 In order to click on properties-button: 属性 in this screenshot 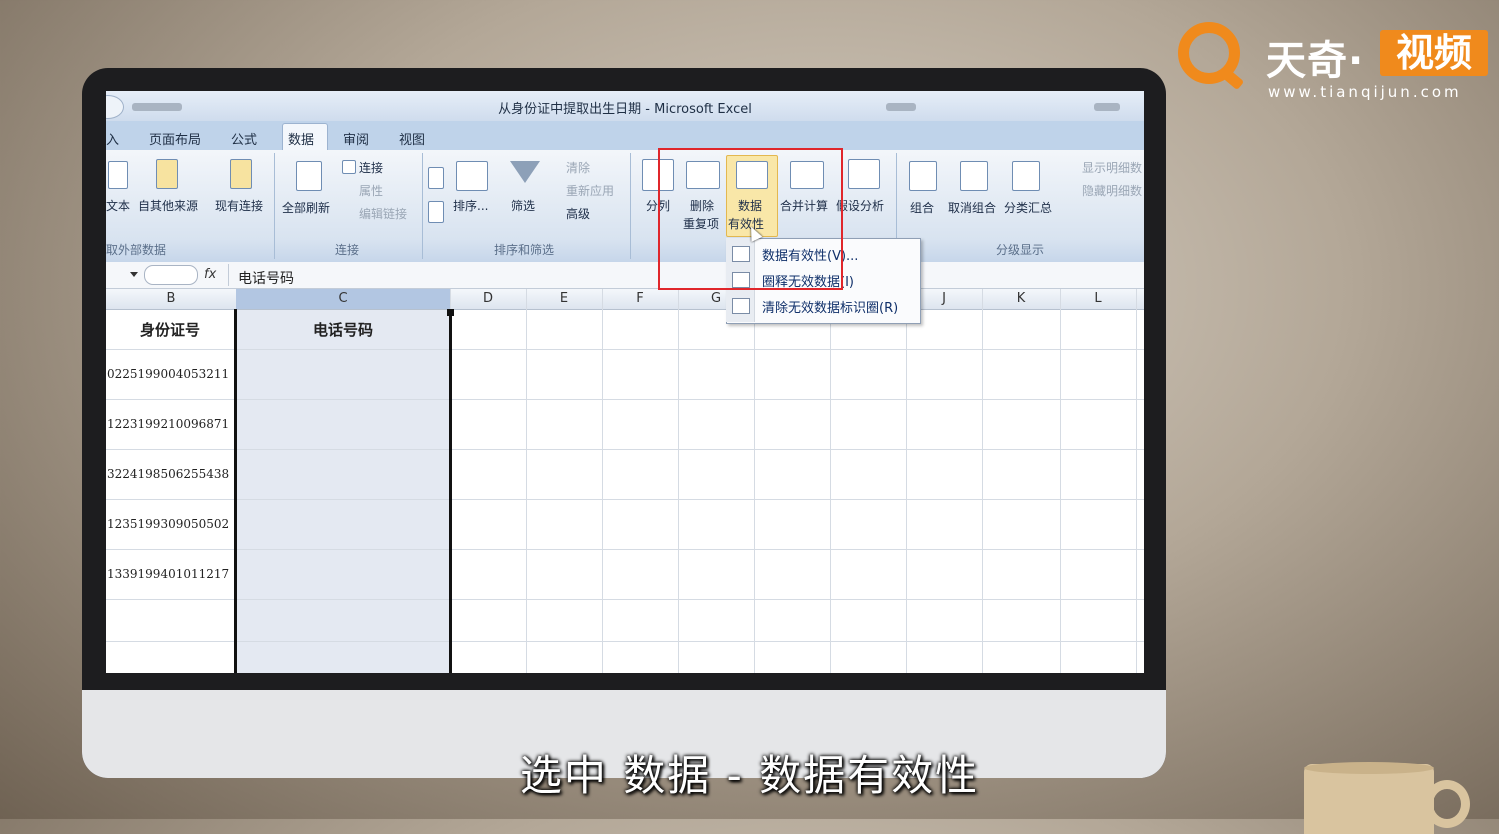, I will do `click(371, 190)`.